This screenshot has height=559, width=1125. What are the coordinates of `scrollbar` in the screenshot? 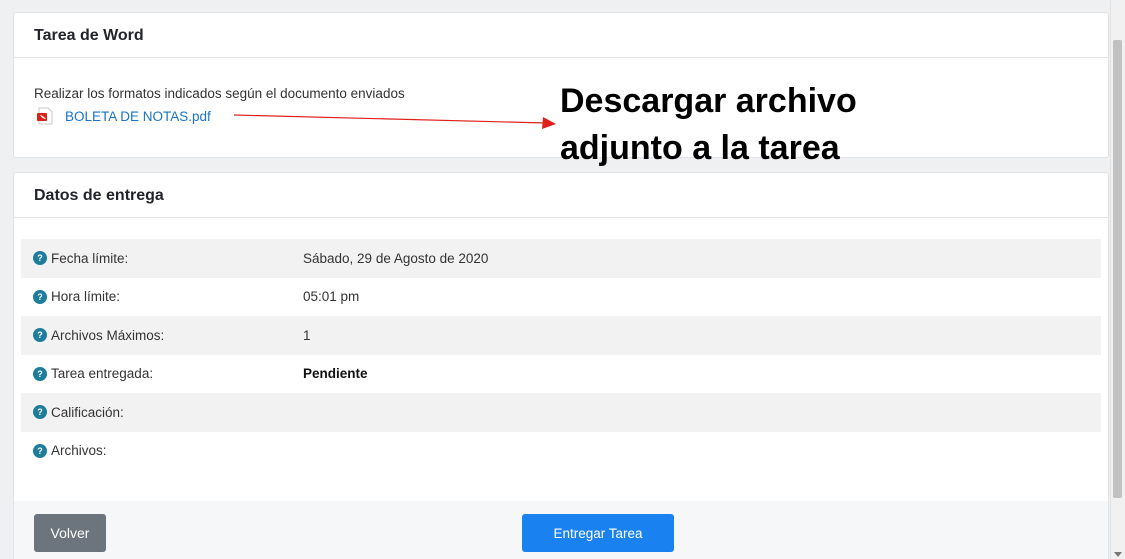 It's located at (1117, 279).